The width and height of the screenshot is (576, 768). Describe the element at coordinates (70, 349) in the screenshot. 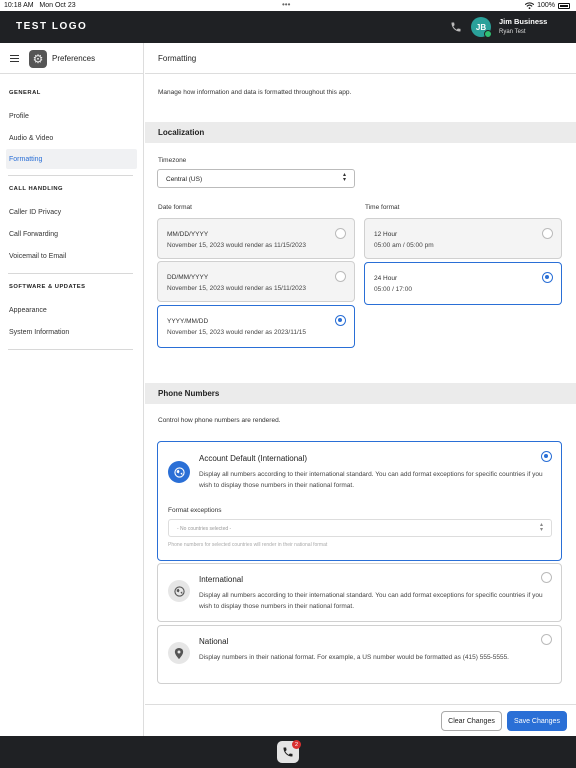

I see `sidebar-divider` at that location.